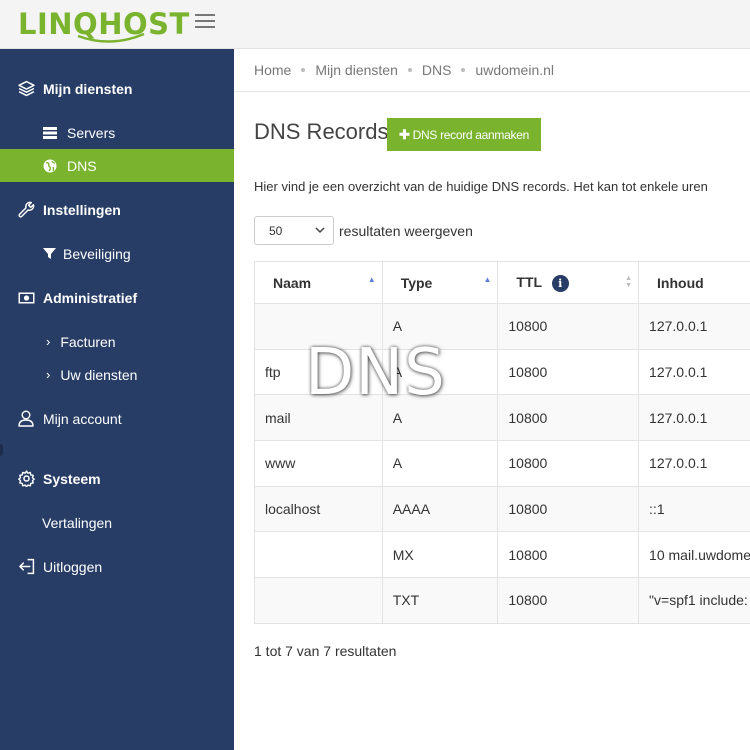 The width and height of the screenshot is (750, 750). I want to click on page-length-value: 50, so click(276, 230).